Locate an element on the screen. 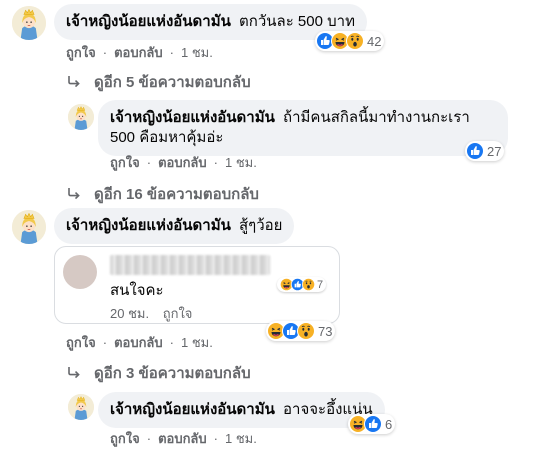 This screenshot has width=544, height=454. view-more-replies-button: ดูอีก 5 ข้อความตอบกลับ is located at coordinates (158, 82).